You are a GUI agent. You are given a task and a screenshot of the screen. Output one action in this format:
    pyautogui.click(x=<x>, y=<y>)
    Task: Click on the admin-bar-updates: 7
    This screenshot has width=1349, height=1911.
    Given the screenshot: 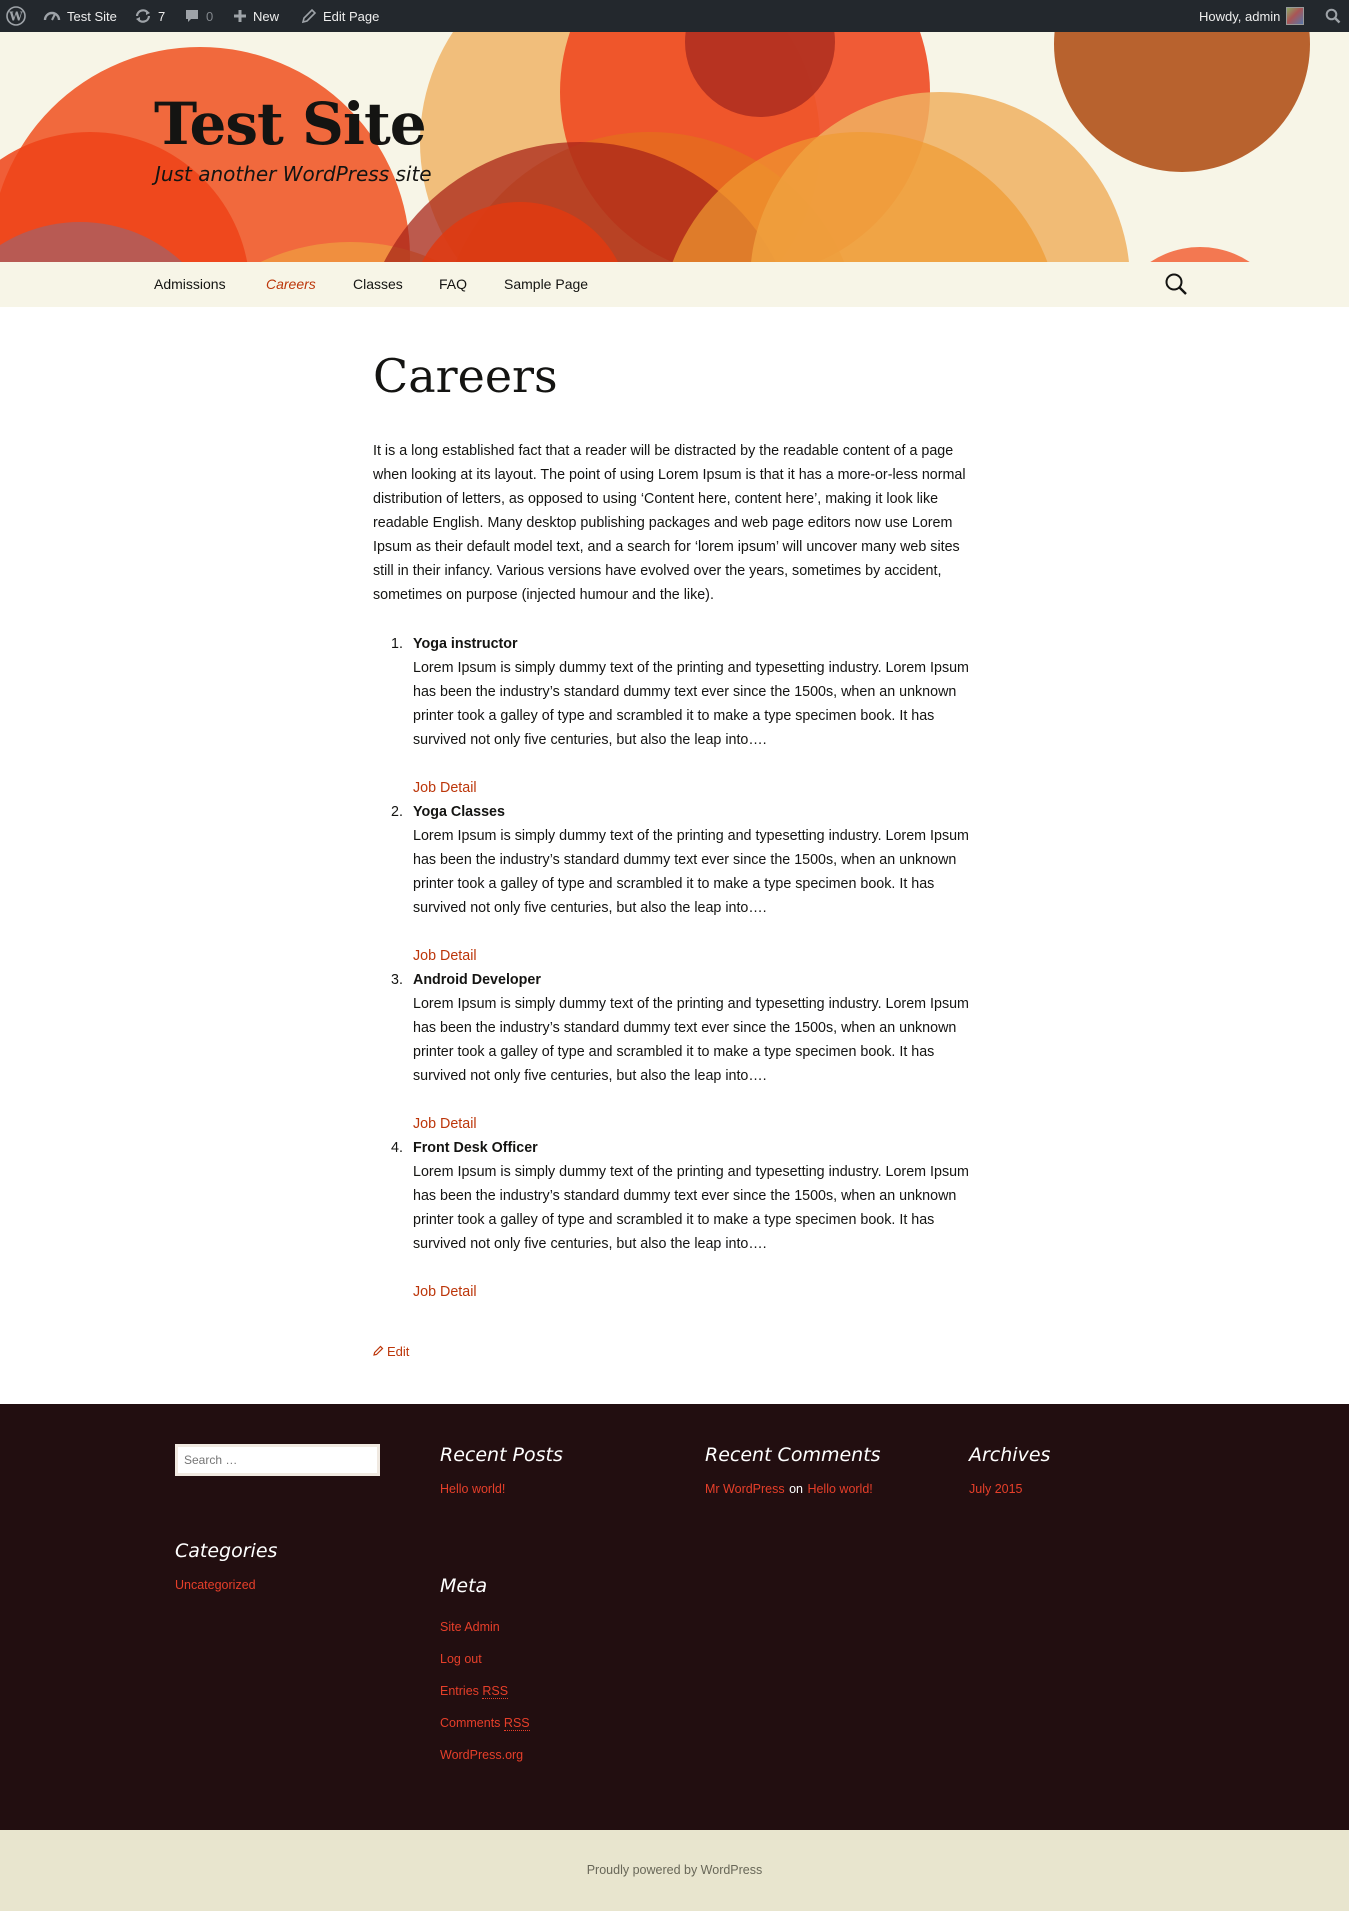 What is the action you would take?
    pyautogui.click(x=149, y=16)
    